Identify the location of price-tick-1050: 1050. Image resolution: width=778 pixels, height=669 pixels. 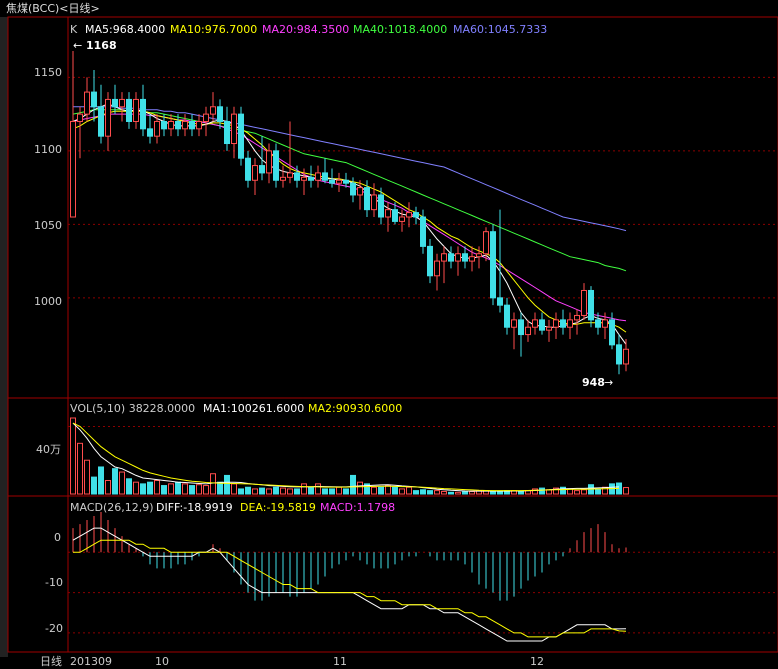
(48, 225).